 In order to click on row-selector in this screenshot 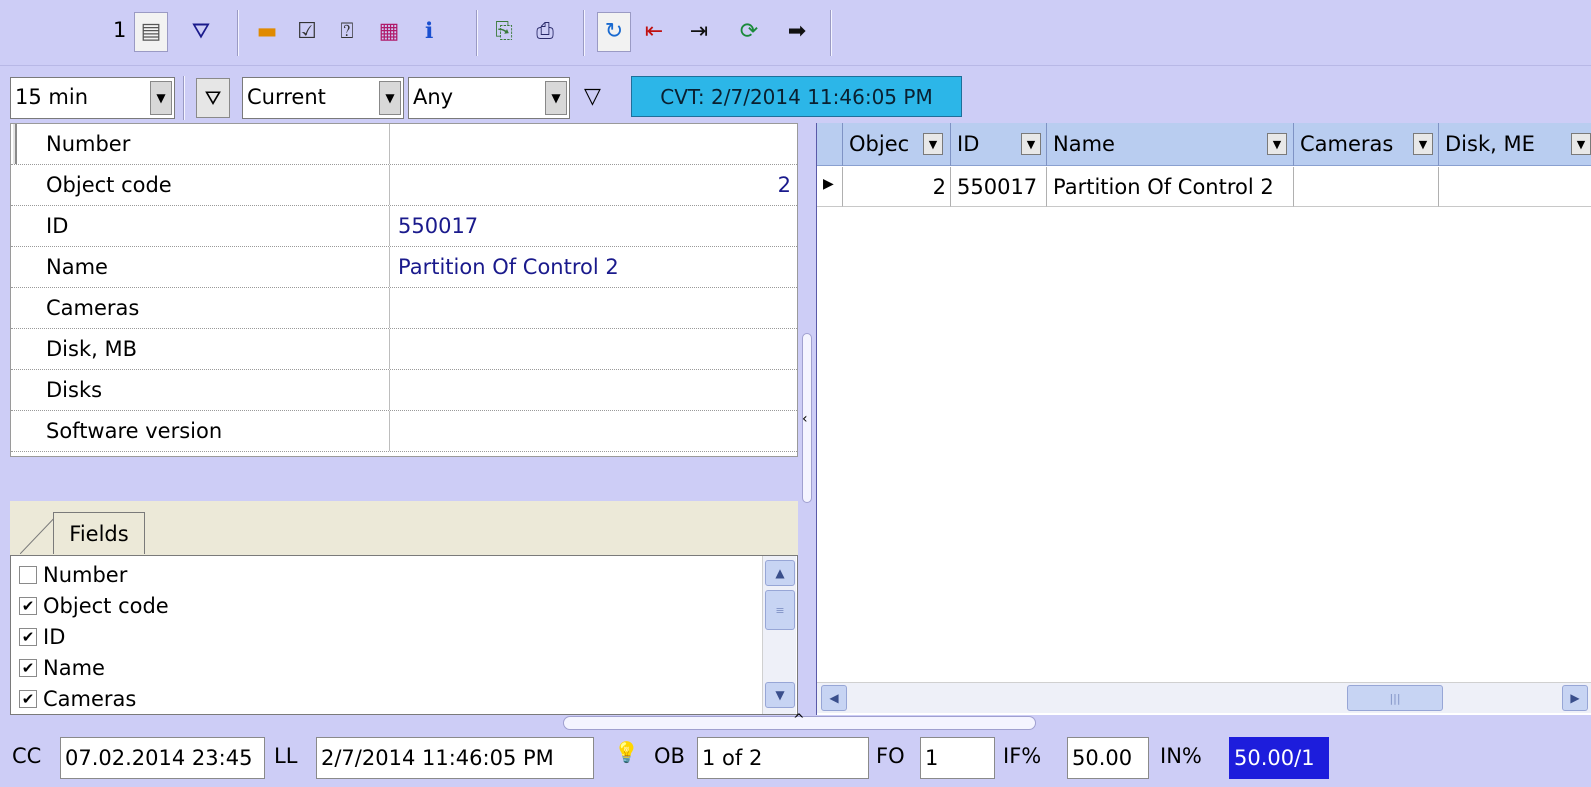, I will do `click(14, 144)`.